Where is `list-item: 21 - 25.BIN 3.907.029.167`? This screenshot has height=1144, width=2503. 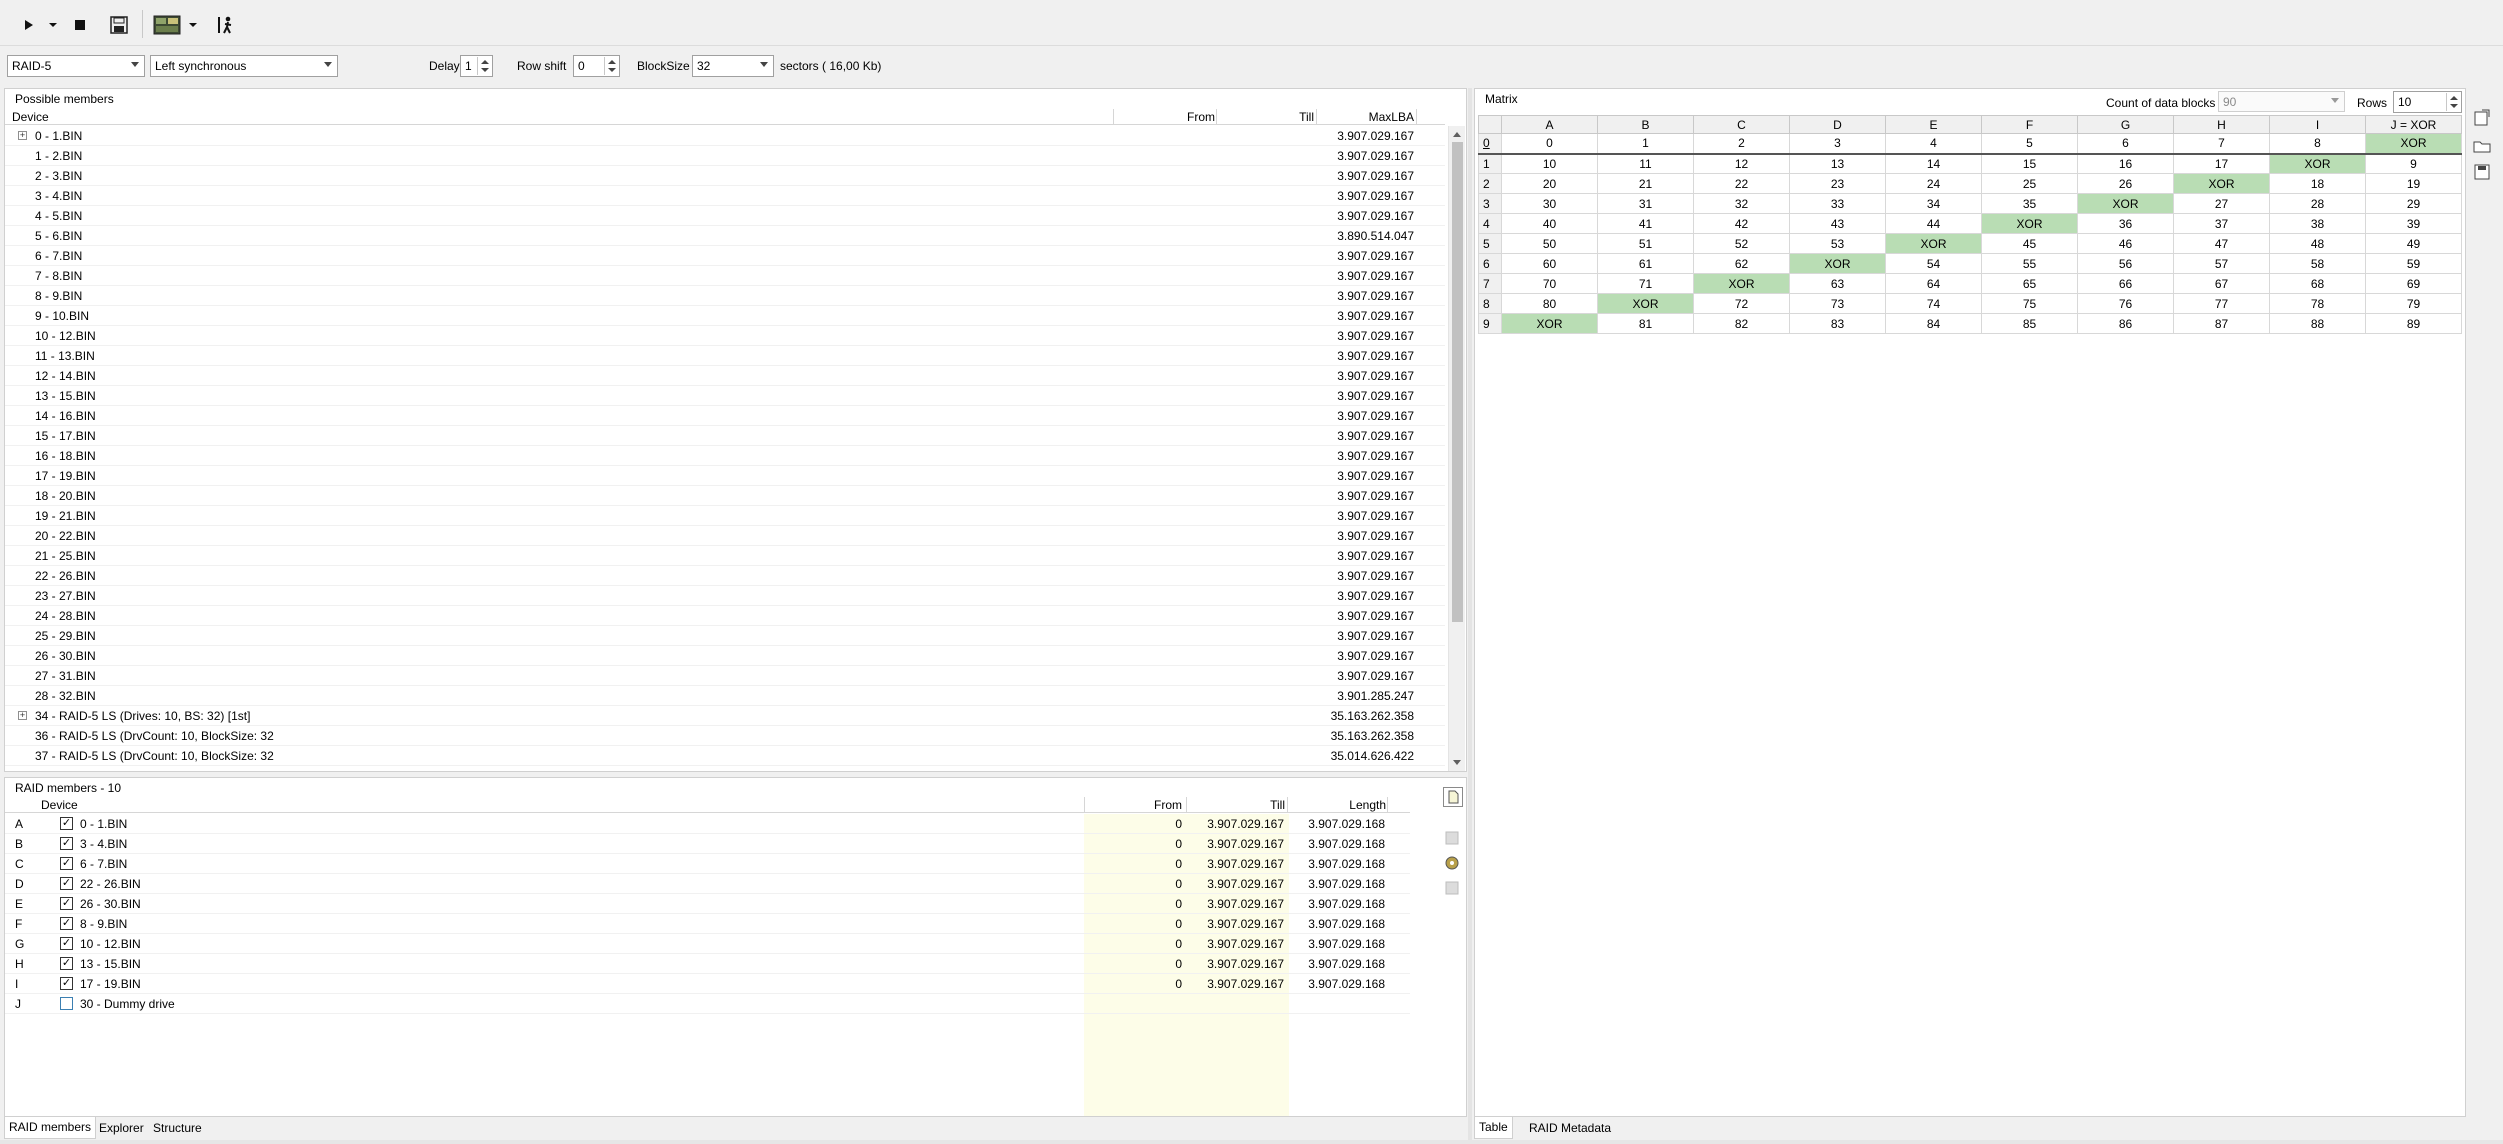 list-item: 21 - 25.BIN 3.907.029.167 is located at coordinates (725, 556).